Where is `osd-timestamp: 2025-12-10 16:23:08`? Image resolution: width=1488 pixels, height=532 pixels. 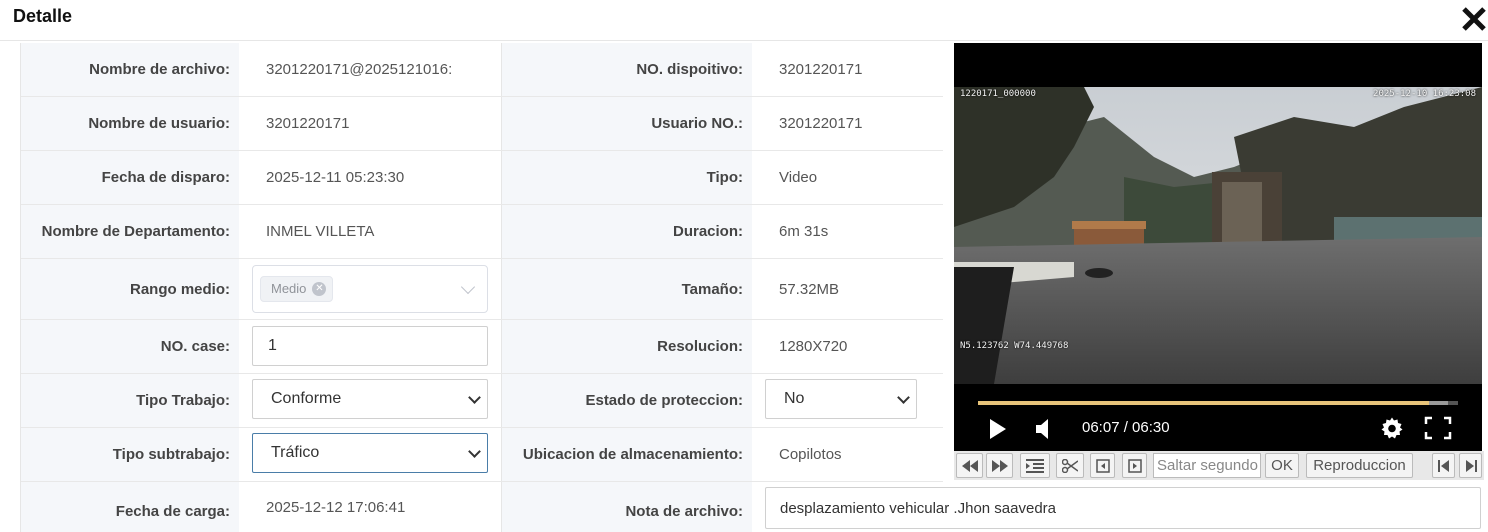
osd-timestamp: 2025-12-10 16:23:08 is located at coordinates (1424, 94).